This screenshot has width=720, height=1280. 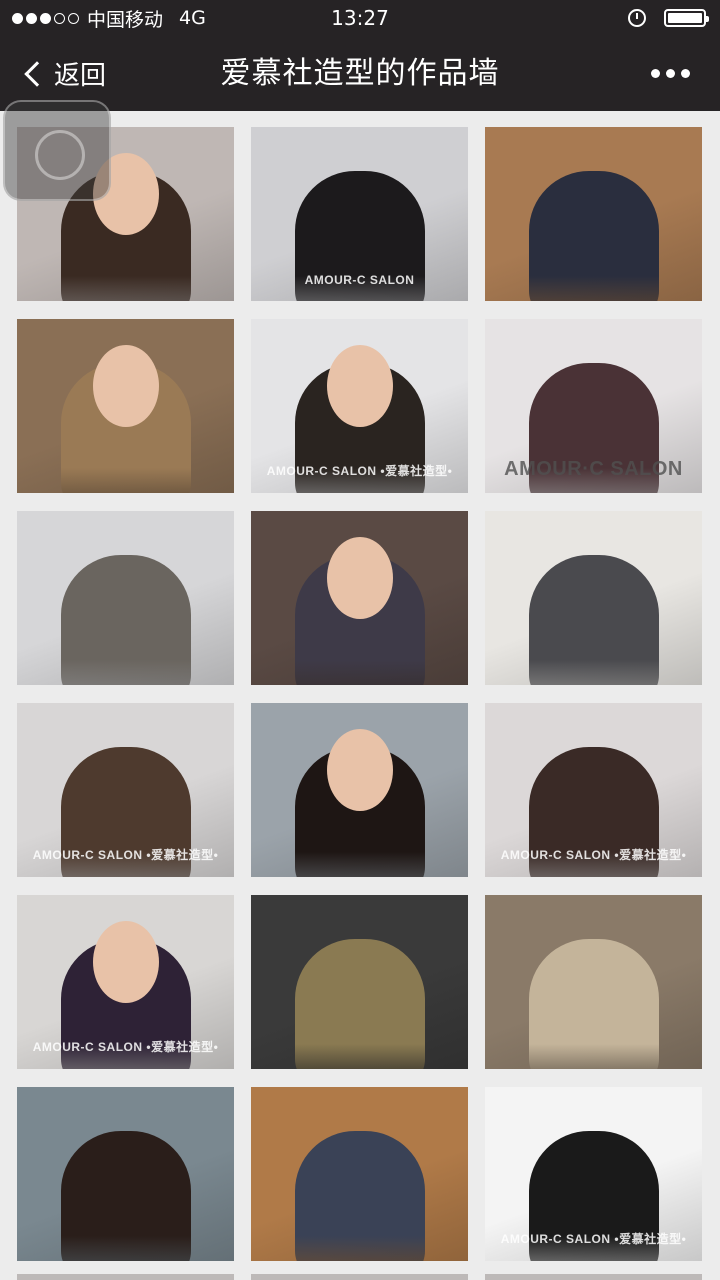 I want to click on network-type: 4G, so click(x=192, y=18).